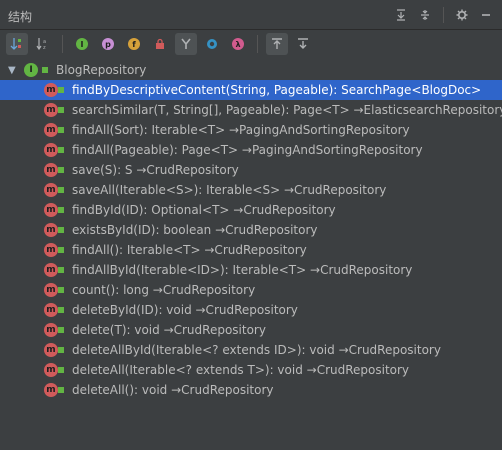 The height and width of the screenshot is (450, 502). Describe the element at coordinates (486, 15) in the screenshot. I see `minimize-icon` at that location.